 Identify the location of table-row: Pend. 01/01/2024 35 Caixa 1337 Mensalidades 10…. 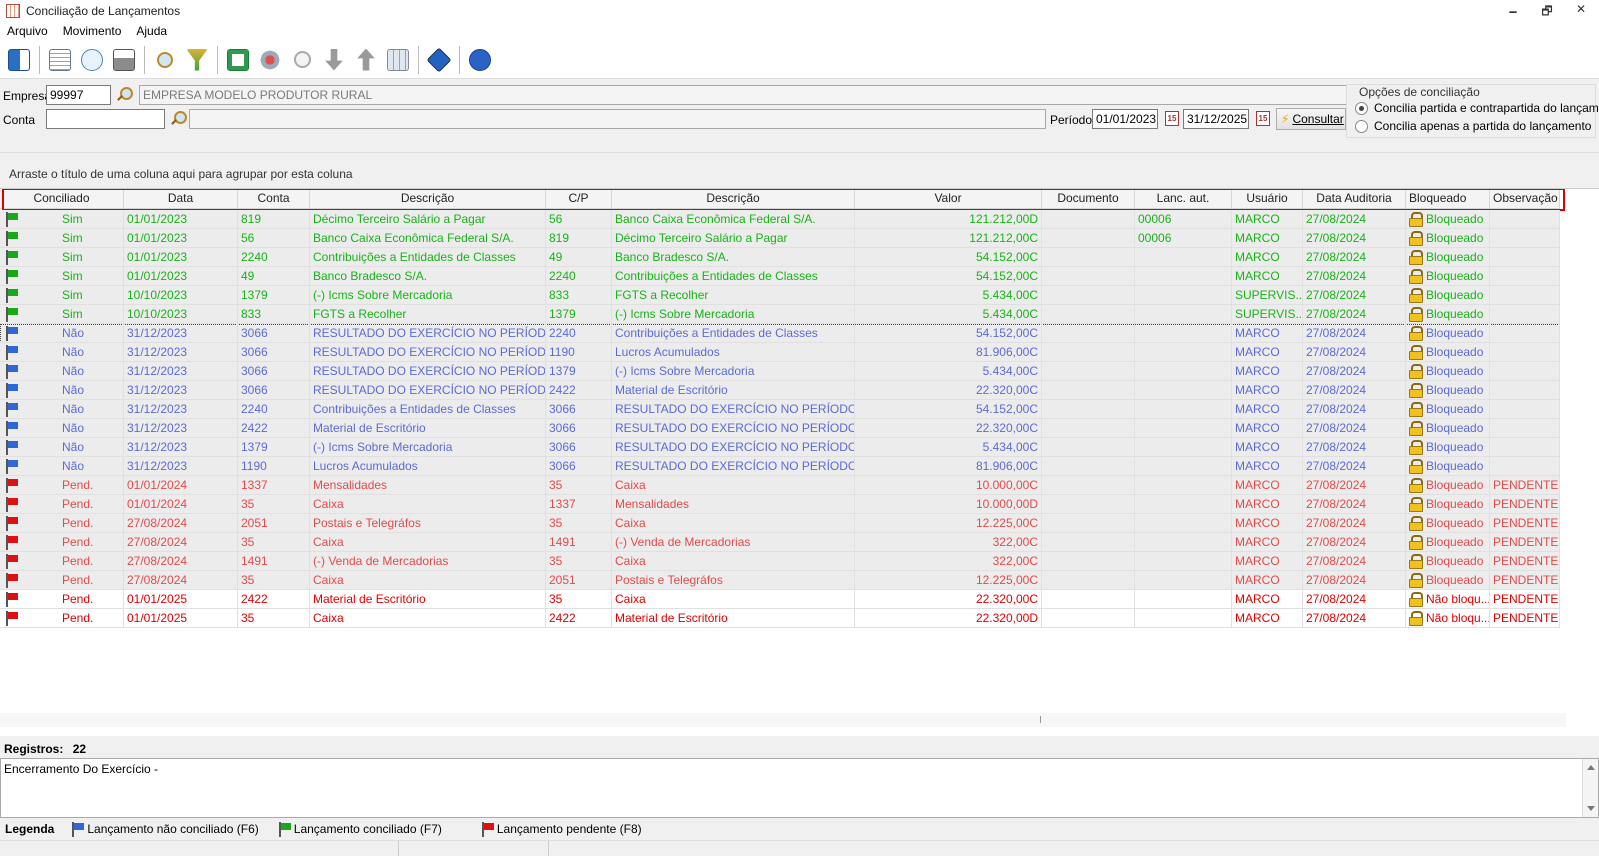
(780, 504).